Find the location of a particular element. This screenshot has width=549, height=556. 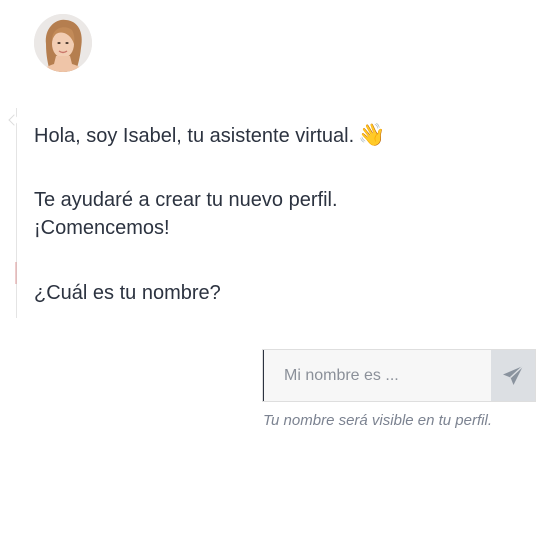

assistant-avatar is located at coordinates (63, 43).